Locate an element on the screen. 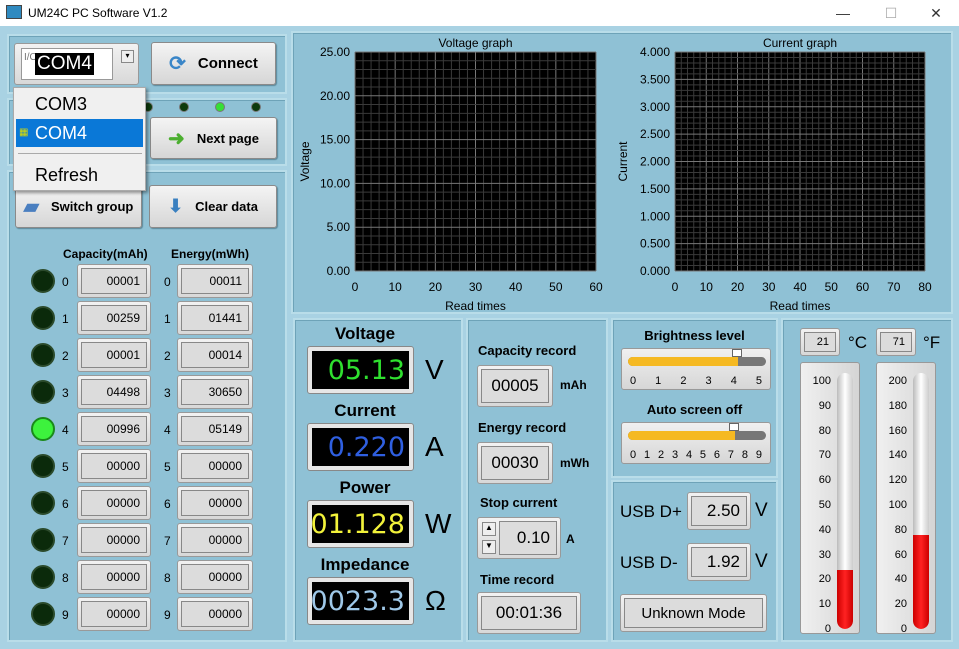  energy-value: 05149 is located at coordinates (215, 429).